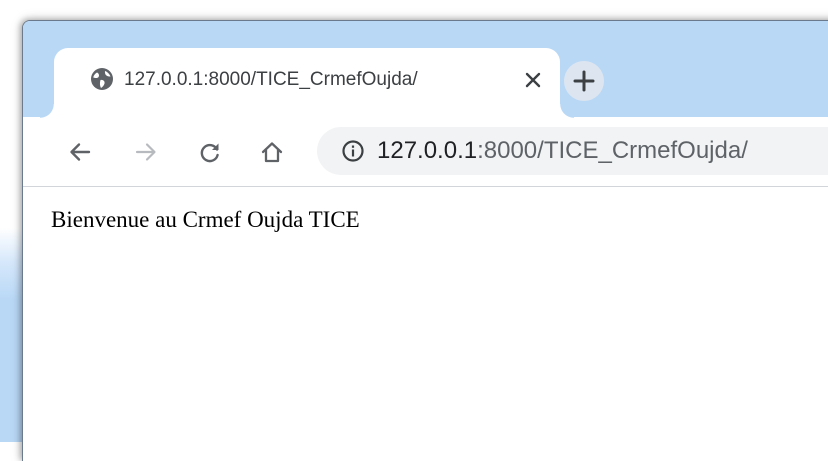 The width and height of the screenshot is (828, 461). I want to click on address-bar: 127.0.0.1:8000/TICE_CrmefOujda/, so click(572, 151).